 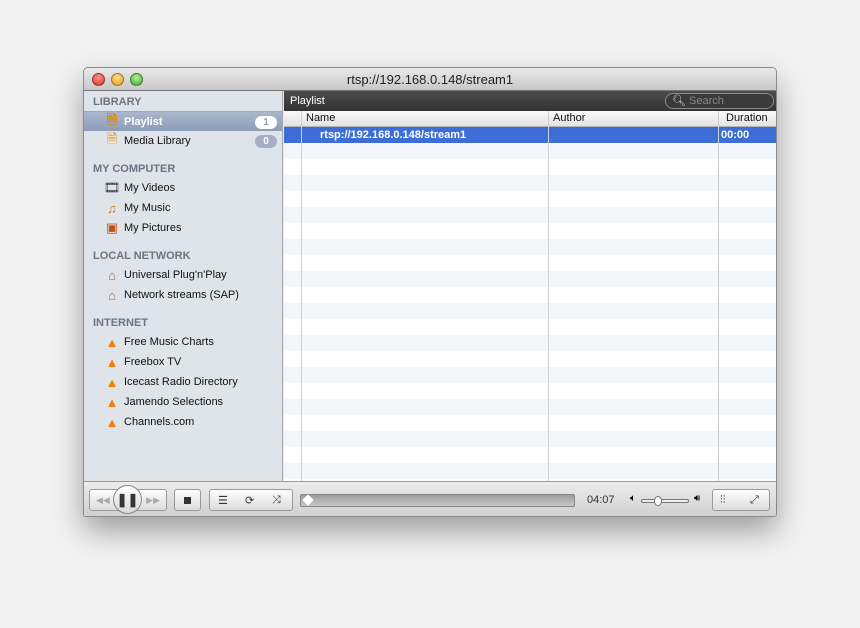 I want to click on stop-button, so click(x=187, y=500).